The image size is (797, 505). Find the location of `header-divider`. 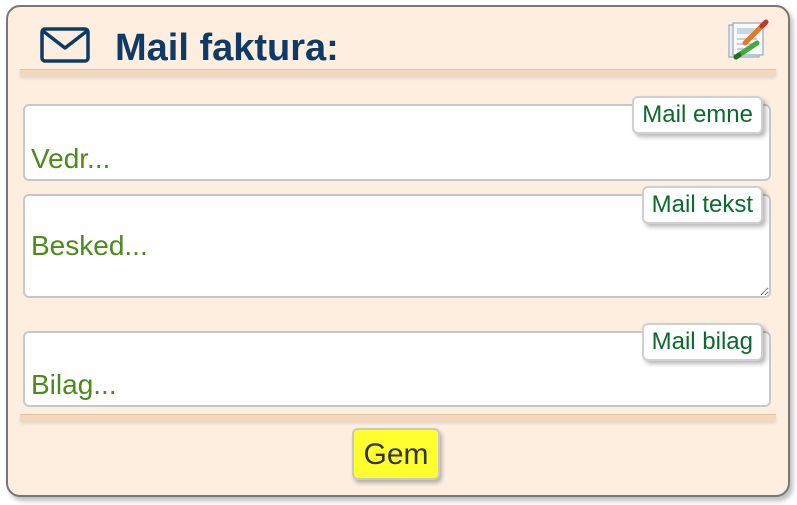

header-divider is located at coordinates (398, 72).